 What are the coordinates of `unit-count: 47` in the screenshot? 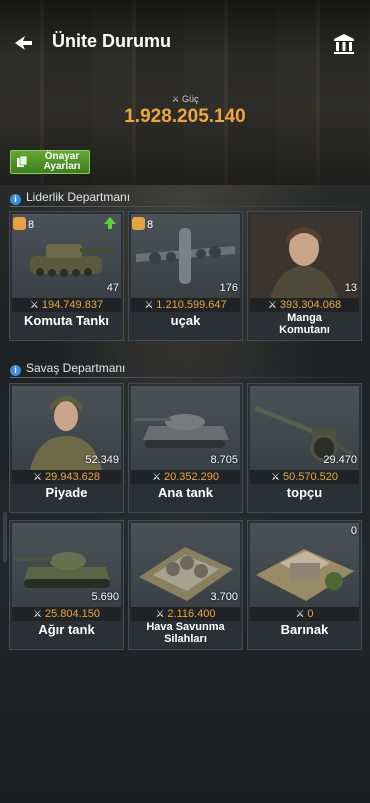 It's located at (112, 288).